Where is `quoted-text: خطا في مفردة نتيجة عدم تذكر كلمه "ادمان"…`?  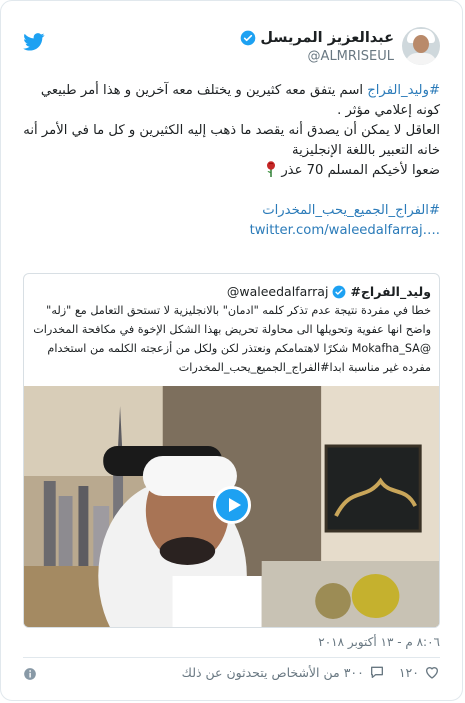
quoted-text: خطا في مفردة نتيجة عدم تذكر كلمه "ادمان"… is located at coordinates (231, 339).